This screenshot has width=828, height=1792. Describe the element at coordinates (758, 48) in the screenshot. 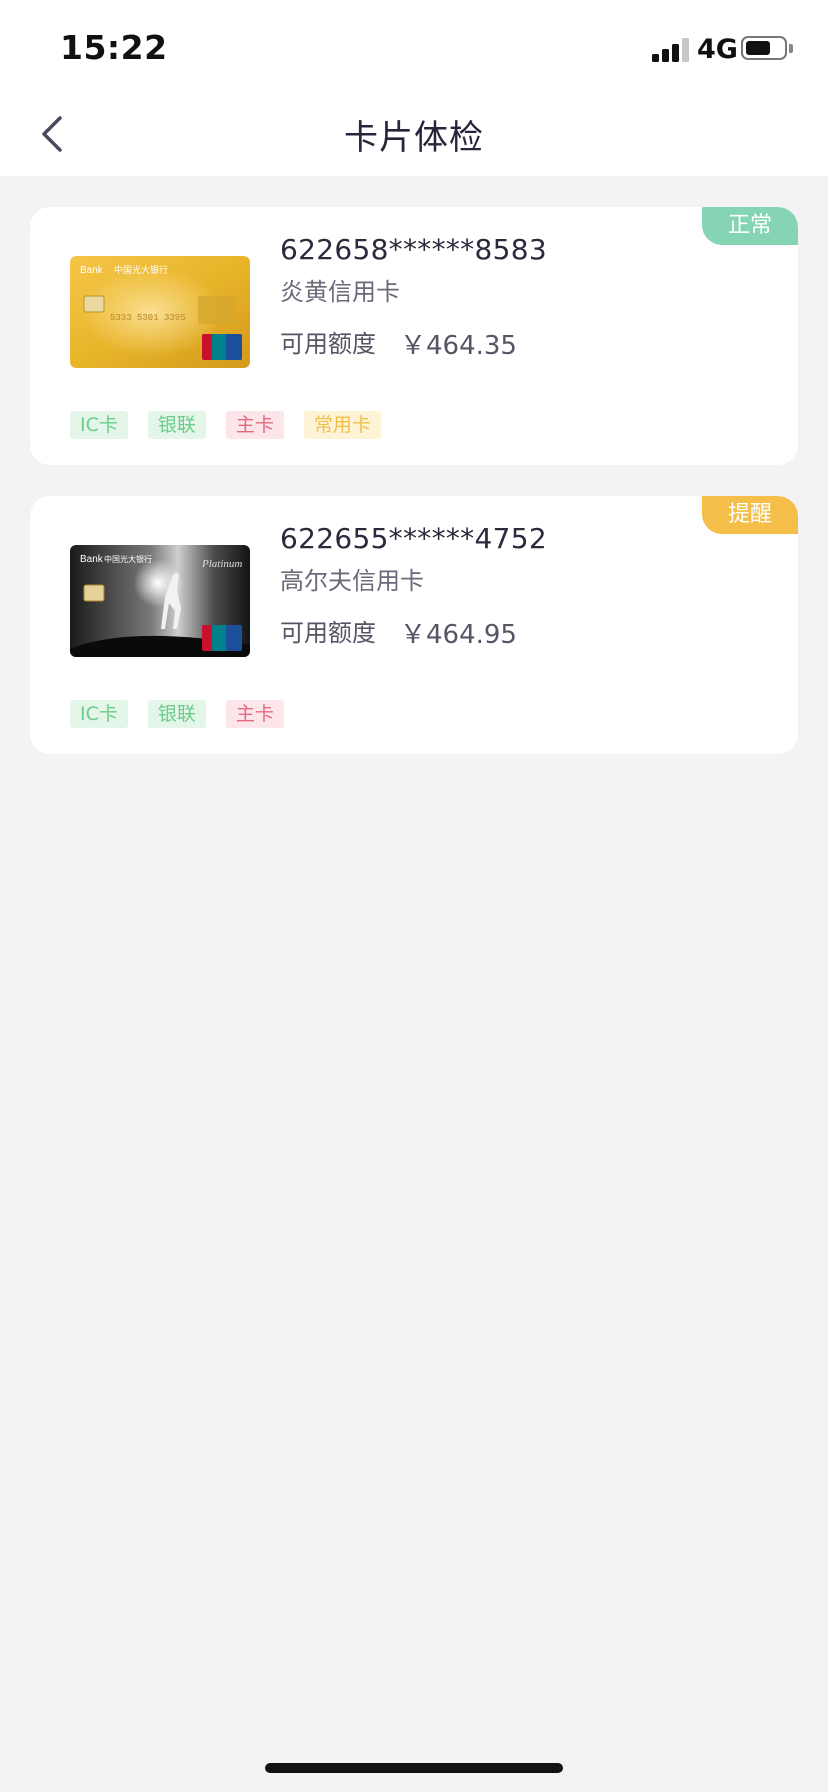

I see `battery-level` at that location.